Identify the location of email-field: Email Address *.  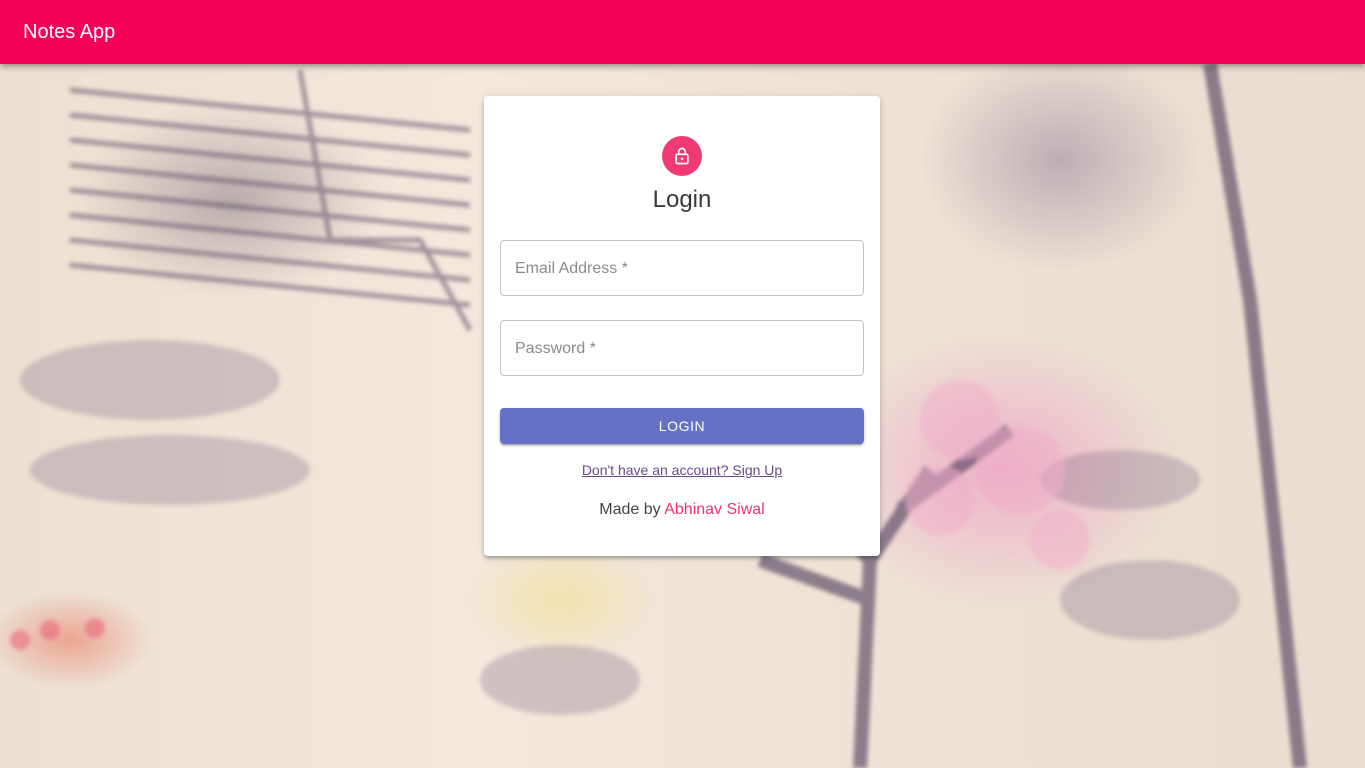
(682, 268).